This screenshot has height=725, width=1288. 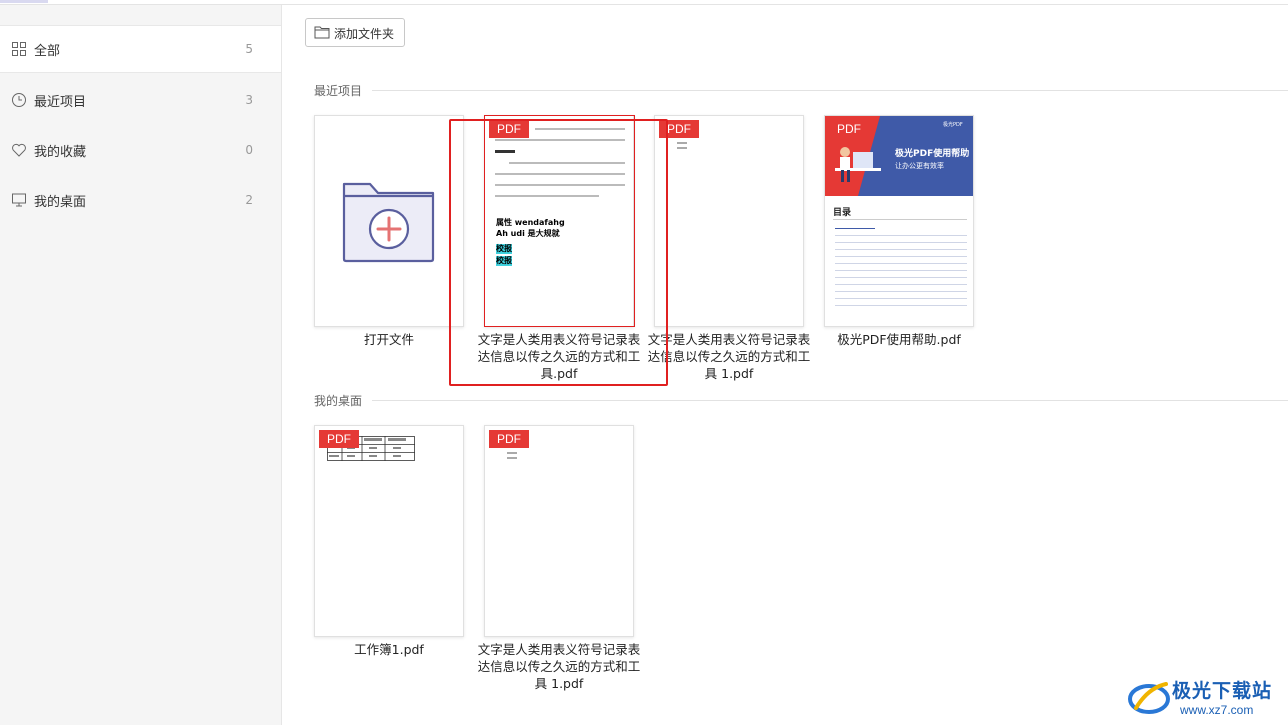 I want to click on sidebar-item-all: 全部 5, so click(x=140, y=49).